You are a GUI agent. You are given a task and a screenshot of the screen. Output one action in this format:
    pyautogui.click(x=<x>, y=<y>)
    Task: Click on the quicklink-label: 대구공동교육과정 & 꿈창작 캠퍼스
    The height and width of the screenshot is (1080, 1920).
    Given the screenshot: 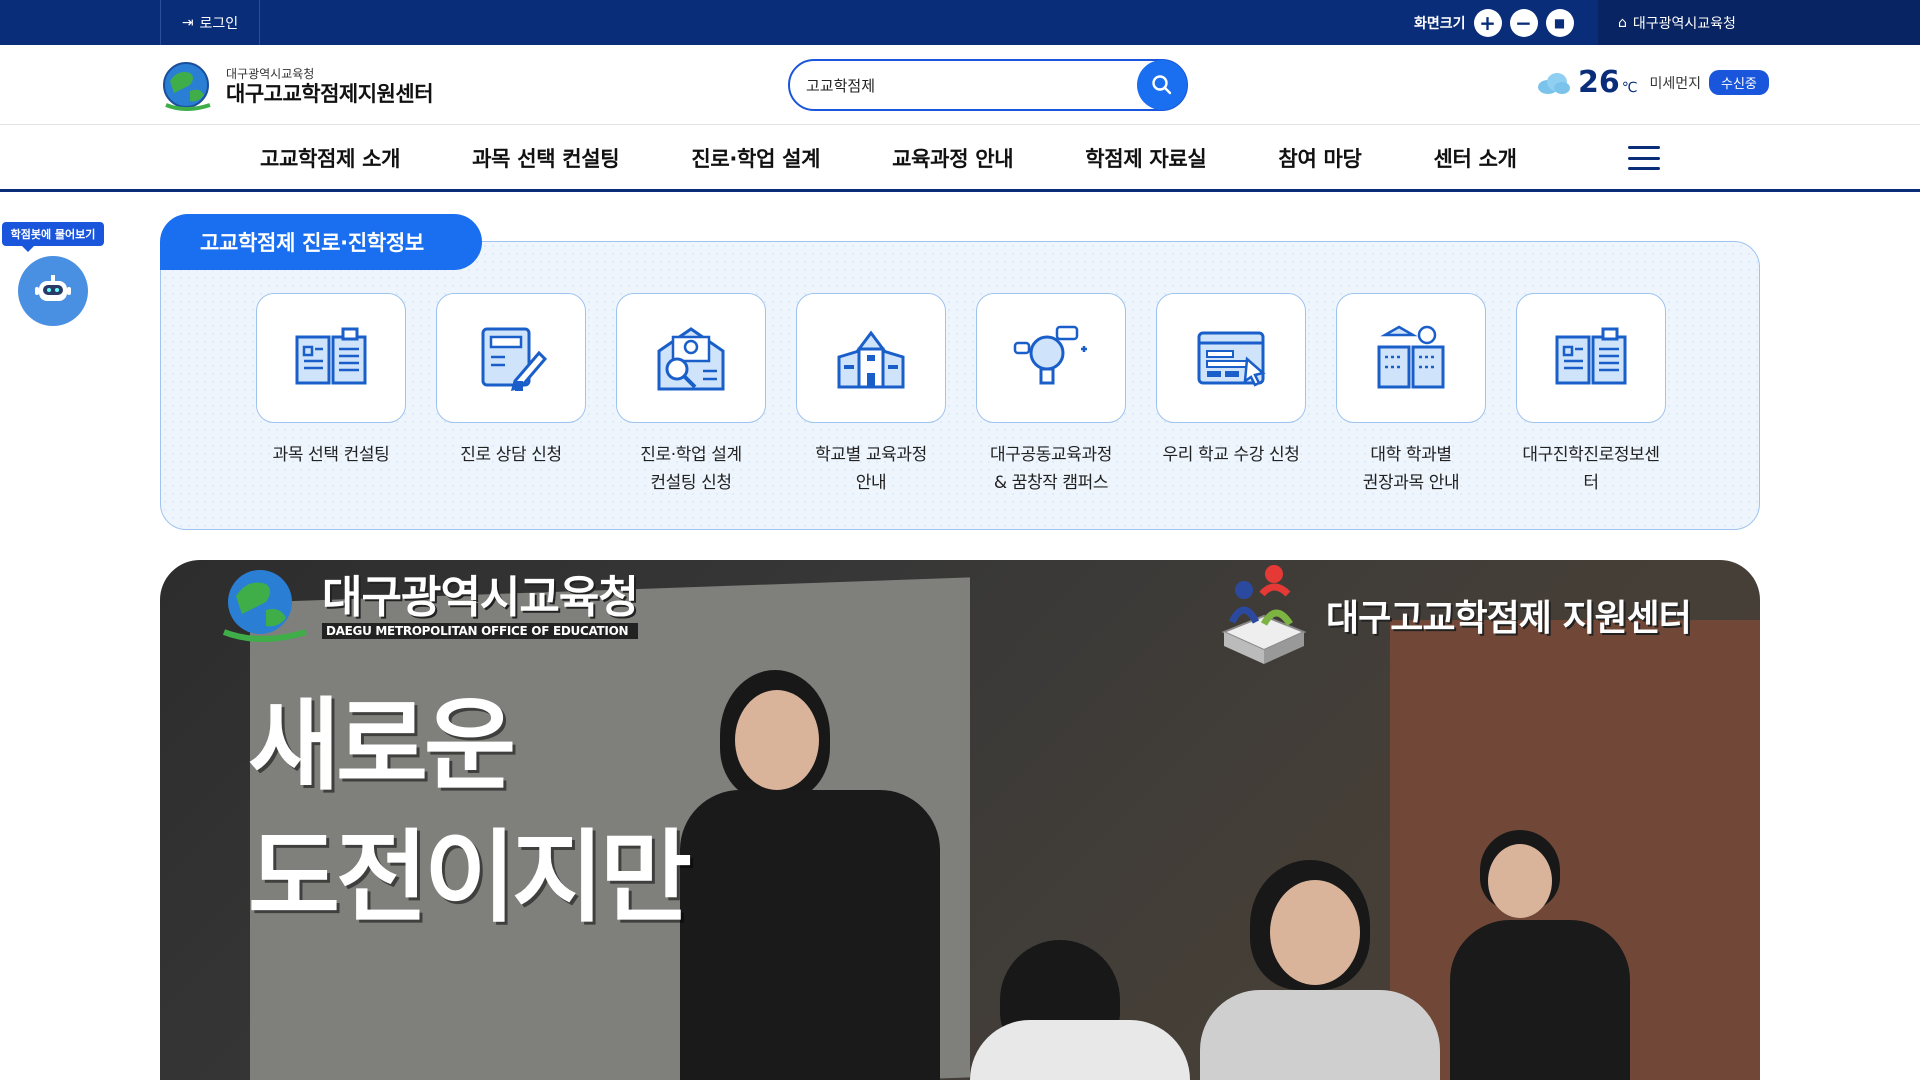 What is the action you would take?
    pyautogui.click(x=1051, y=469)
    